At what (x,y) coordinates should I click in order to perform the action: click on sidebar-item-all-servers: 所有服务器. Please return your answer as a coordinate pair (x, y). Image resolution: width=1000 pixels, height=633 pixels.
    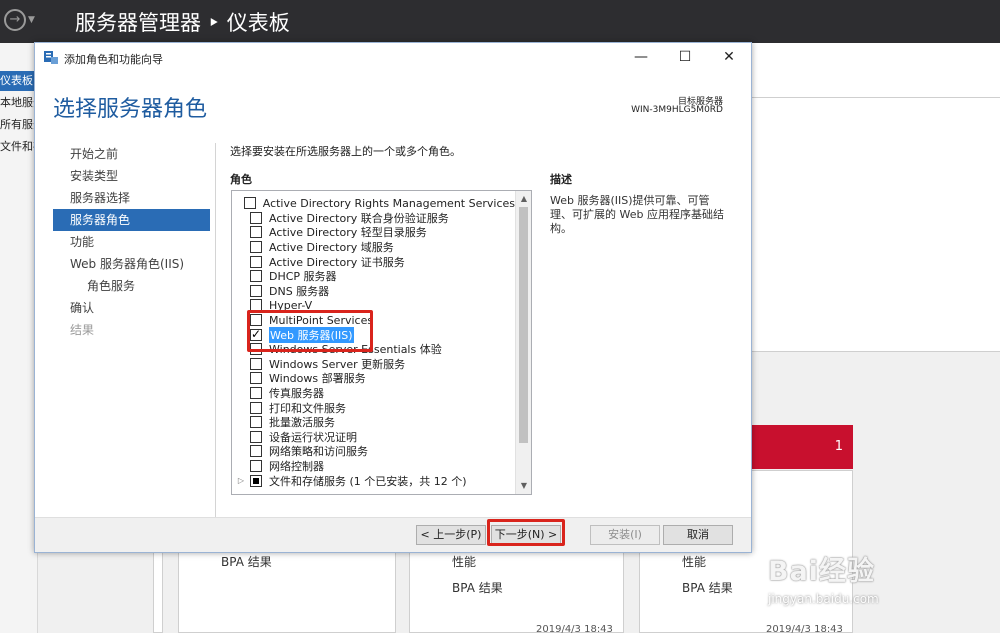
    Looking at the image, I should click on (19, 125).